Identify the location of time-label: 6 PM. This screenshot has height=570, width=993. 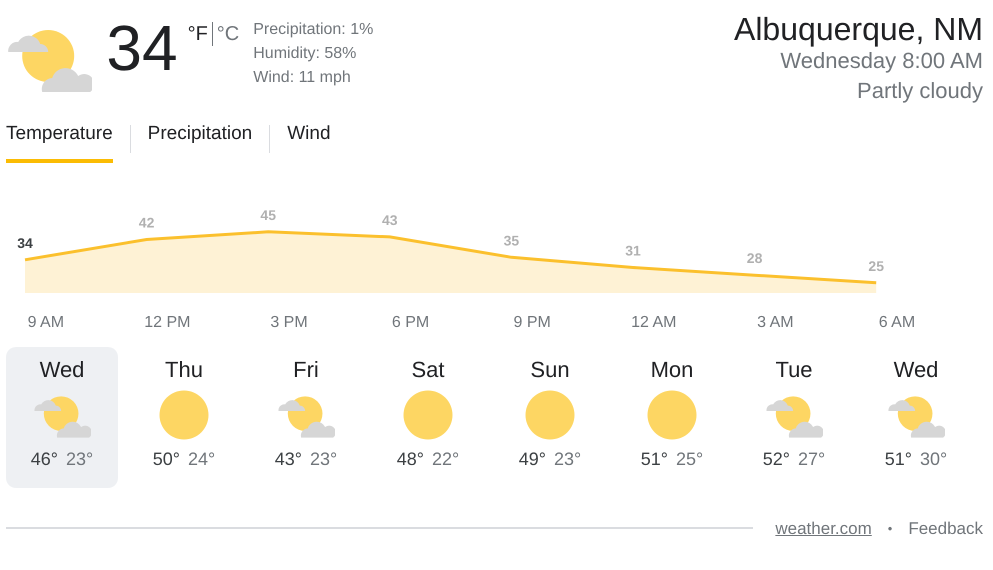
(411, 322).